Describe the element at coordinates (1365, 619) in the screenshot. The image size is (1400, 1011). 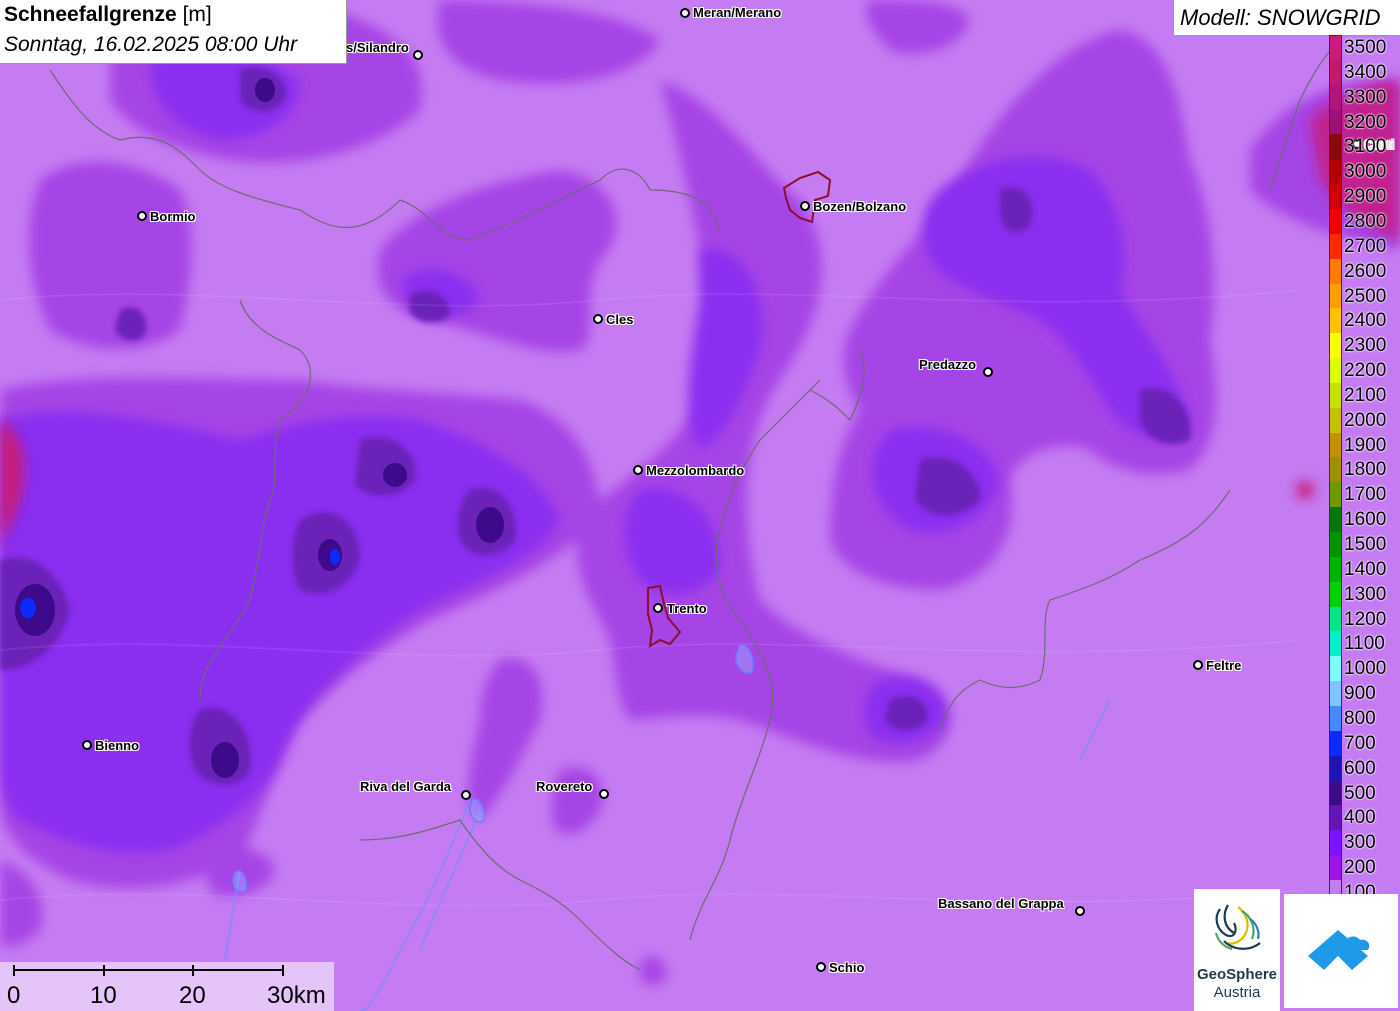
I see `legend-label: 1200` at that location.